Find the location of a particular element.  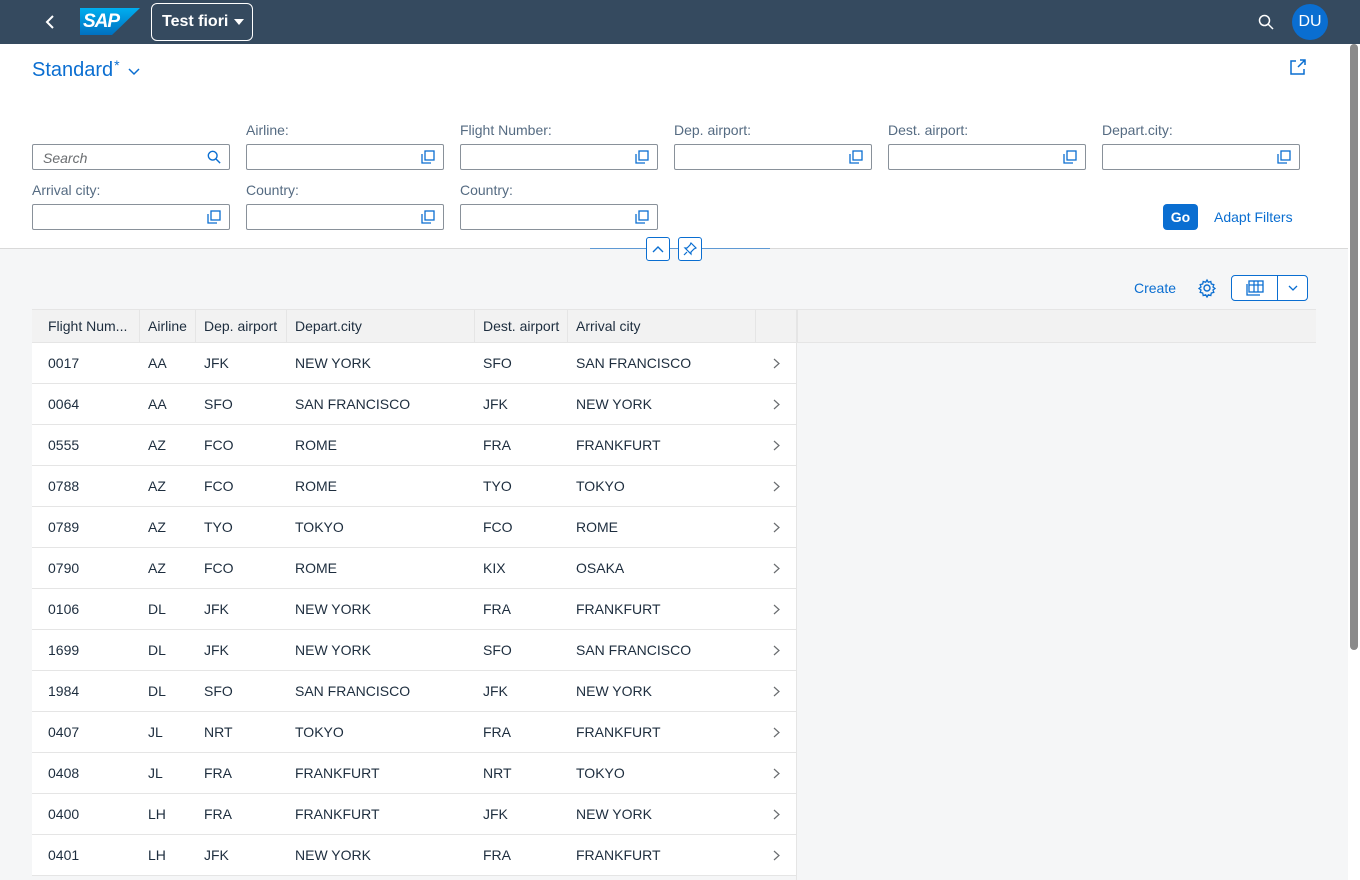

sap-logo: SAP is located at coordinates (110, 21).